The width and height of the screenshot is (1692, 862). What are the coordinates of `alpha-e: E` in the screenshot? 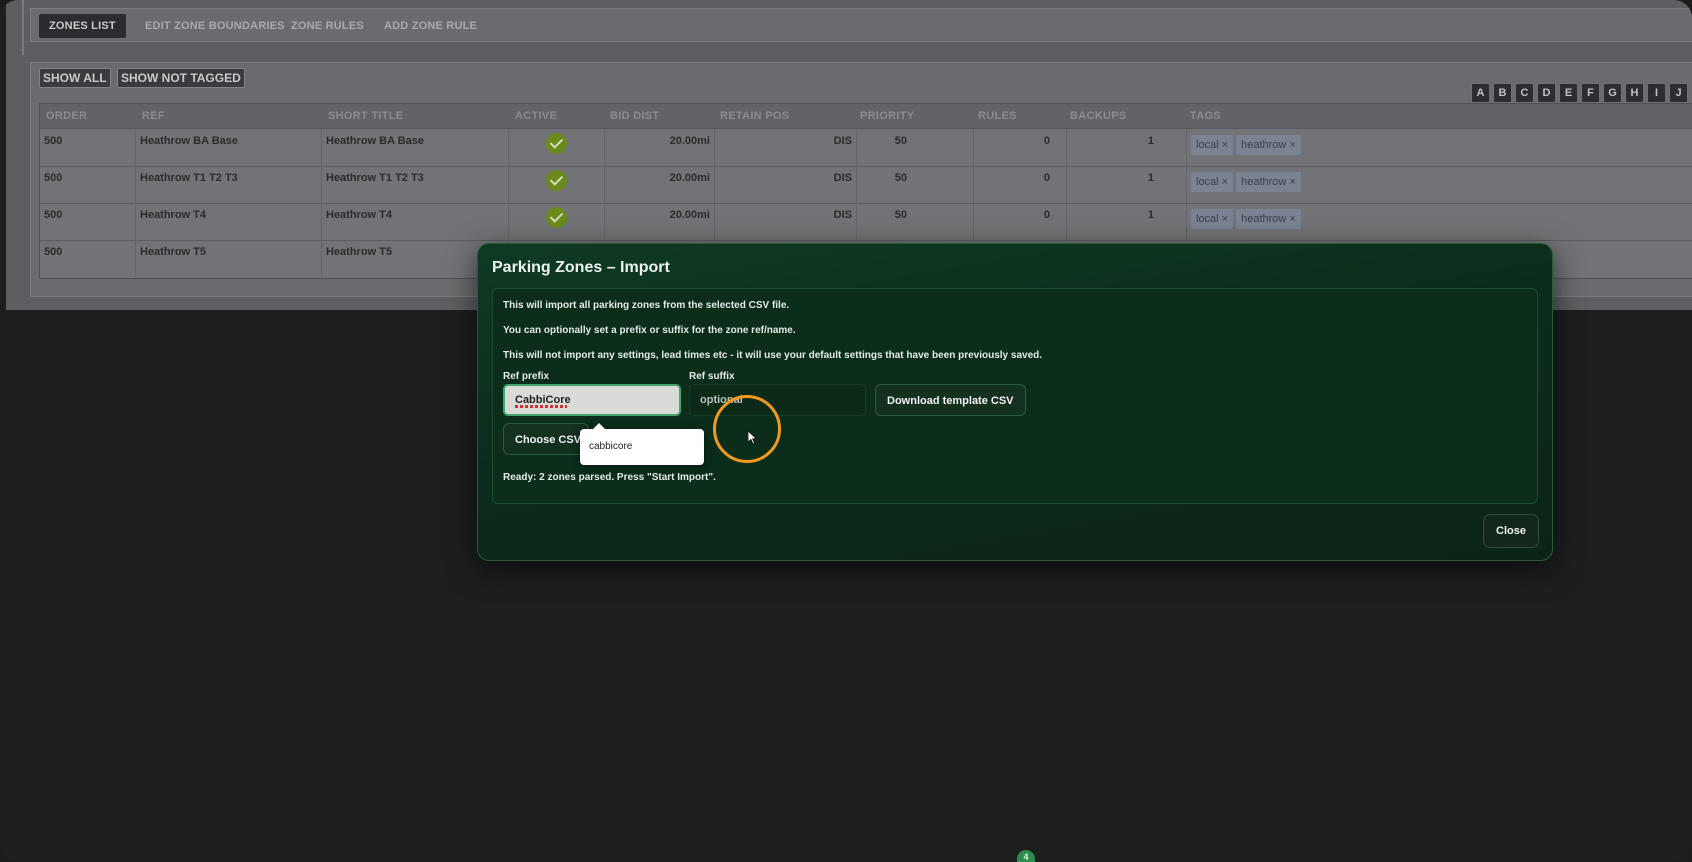 It's located at (1568, 93).